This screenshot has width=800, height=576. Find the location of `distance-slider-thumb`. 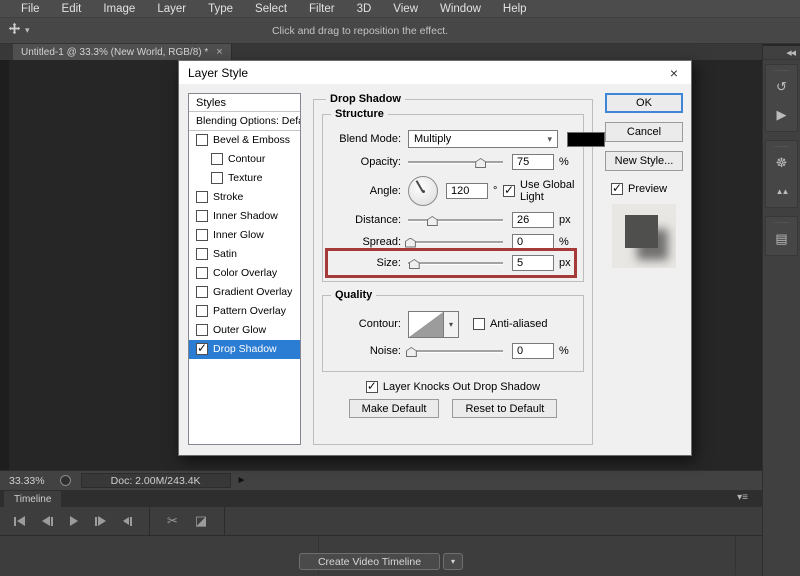

distance-slider-thumb is located at coordinates (432, 221).